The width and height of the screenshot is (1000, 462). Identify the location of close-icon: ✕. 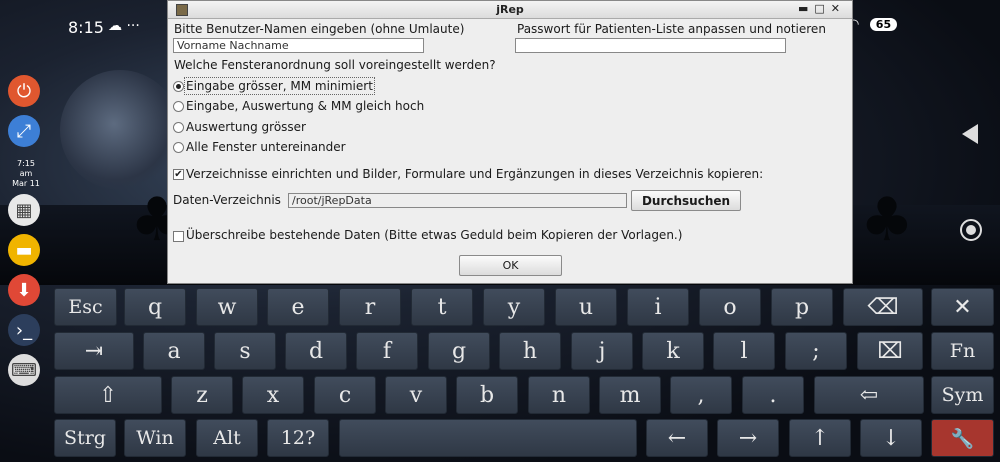
(838, 8).